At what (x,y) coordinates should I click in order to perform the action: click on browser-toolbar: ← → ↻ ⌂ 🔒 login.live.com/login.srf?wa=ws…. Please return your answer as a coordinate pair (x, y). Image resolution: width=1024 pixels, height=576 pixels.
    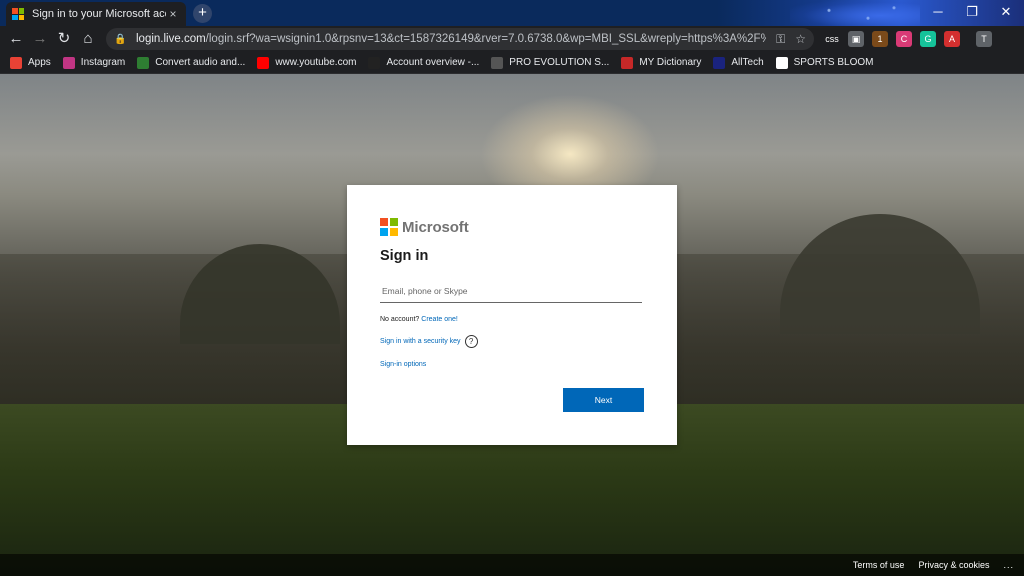
    Looking at the image, I should click on (512, 39).